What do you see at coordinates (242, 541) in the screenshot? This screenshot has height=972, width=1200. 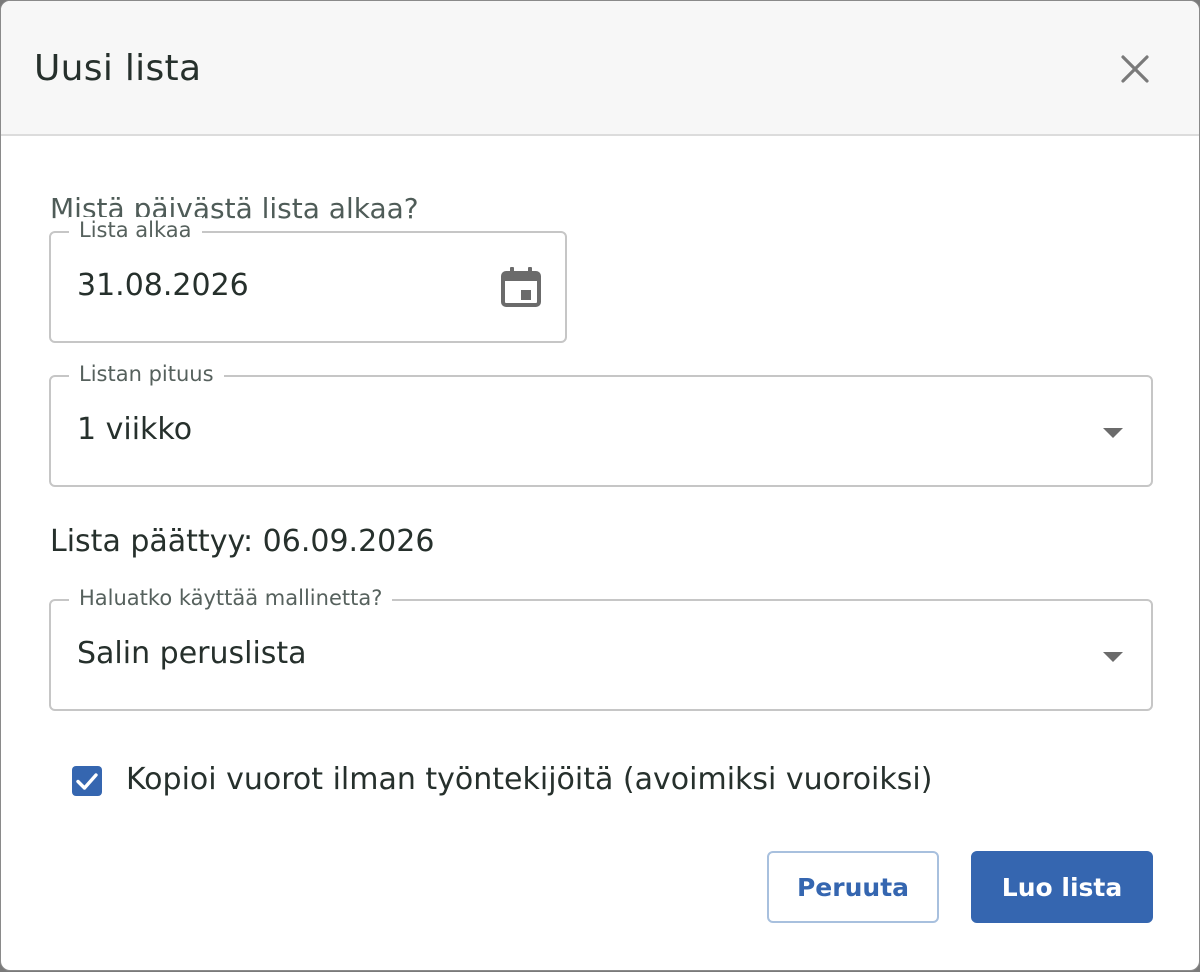 I see `list-end-date: Lista päättyy: 06.09.2026` at bounding box center [242, 541].